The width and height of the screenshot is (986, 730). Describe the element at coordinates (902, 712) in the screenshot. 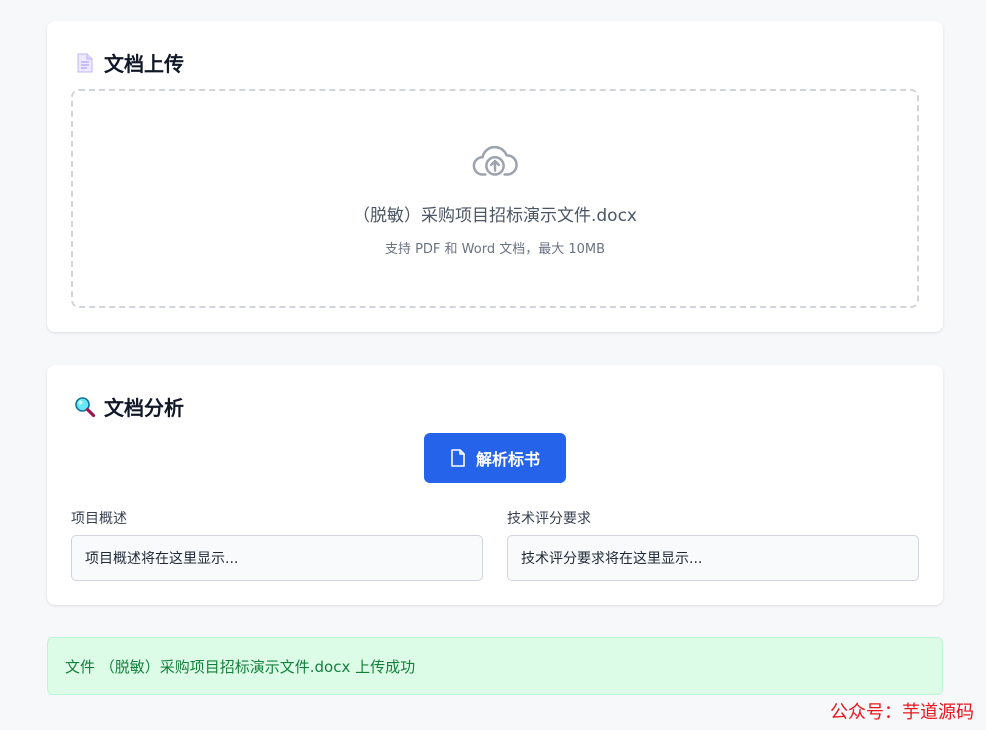

I see `watermark: 公众号：芋道源码` at that location.